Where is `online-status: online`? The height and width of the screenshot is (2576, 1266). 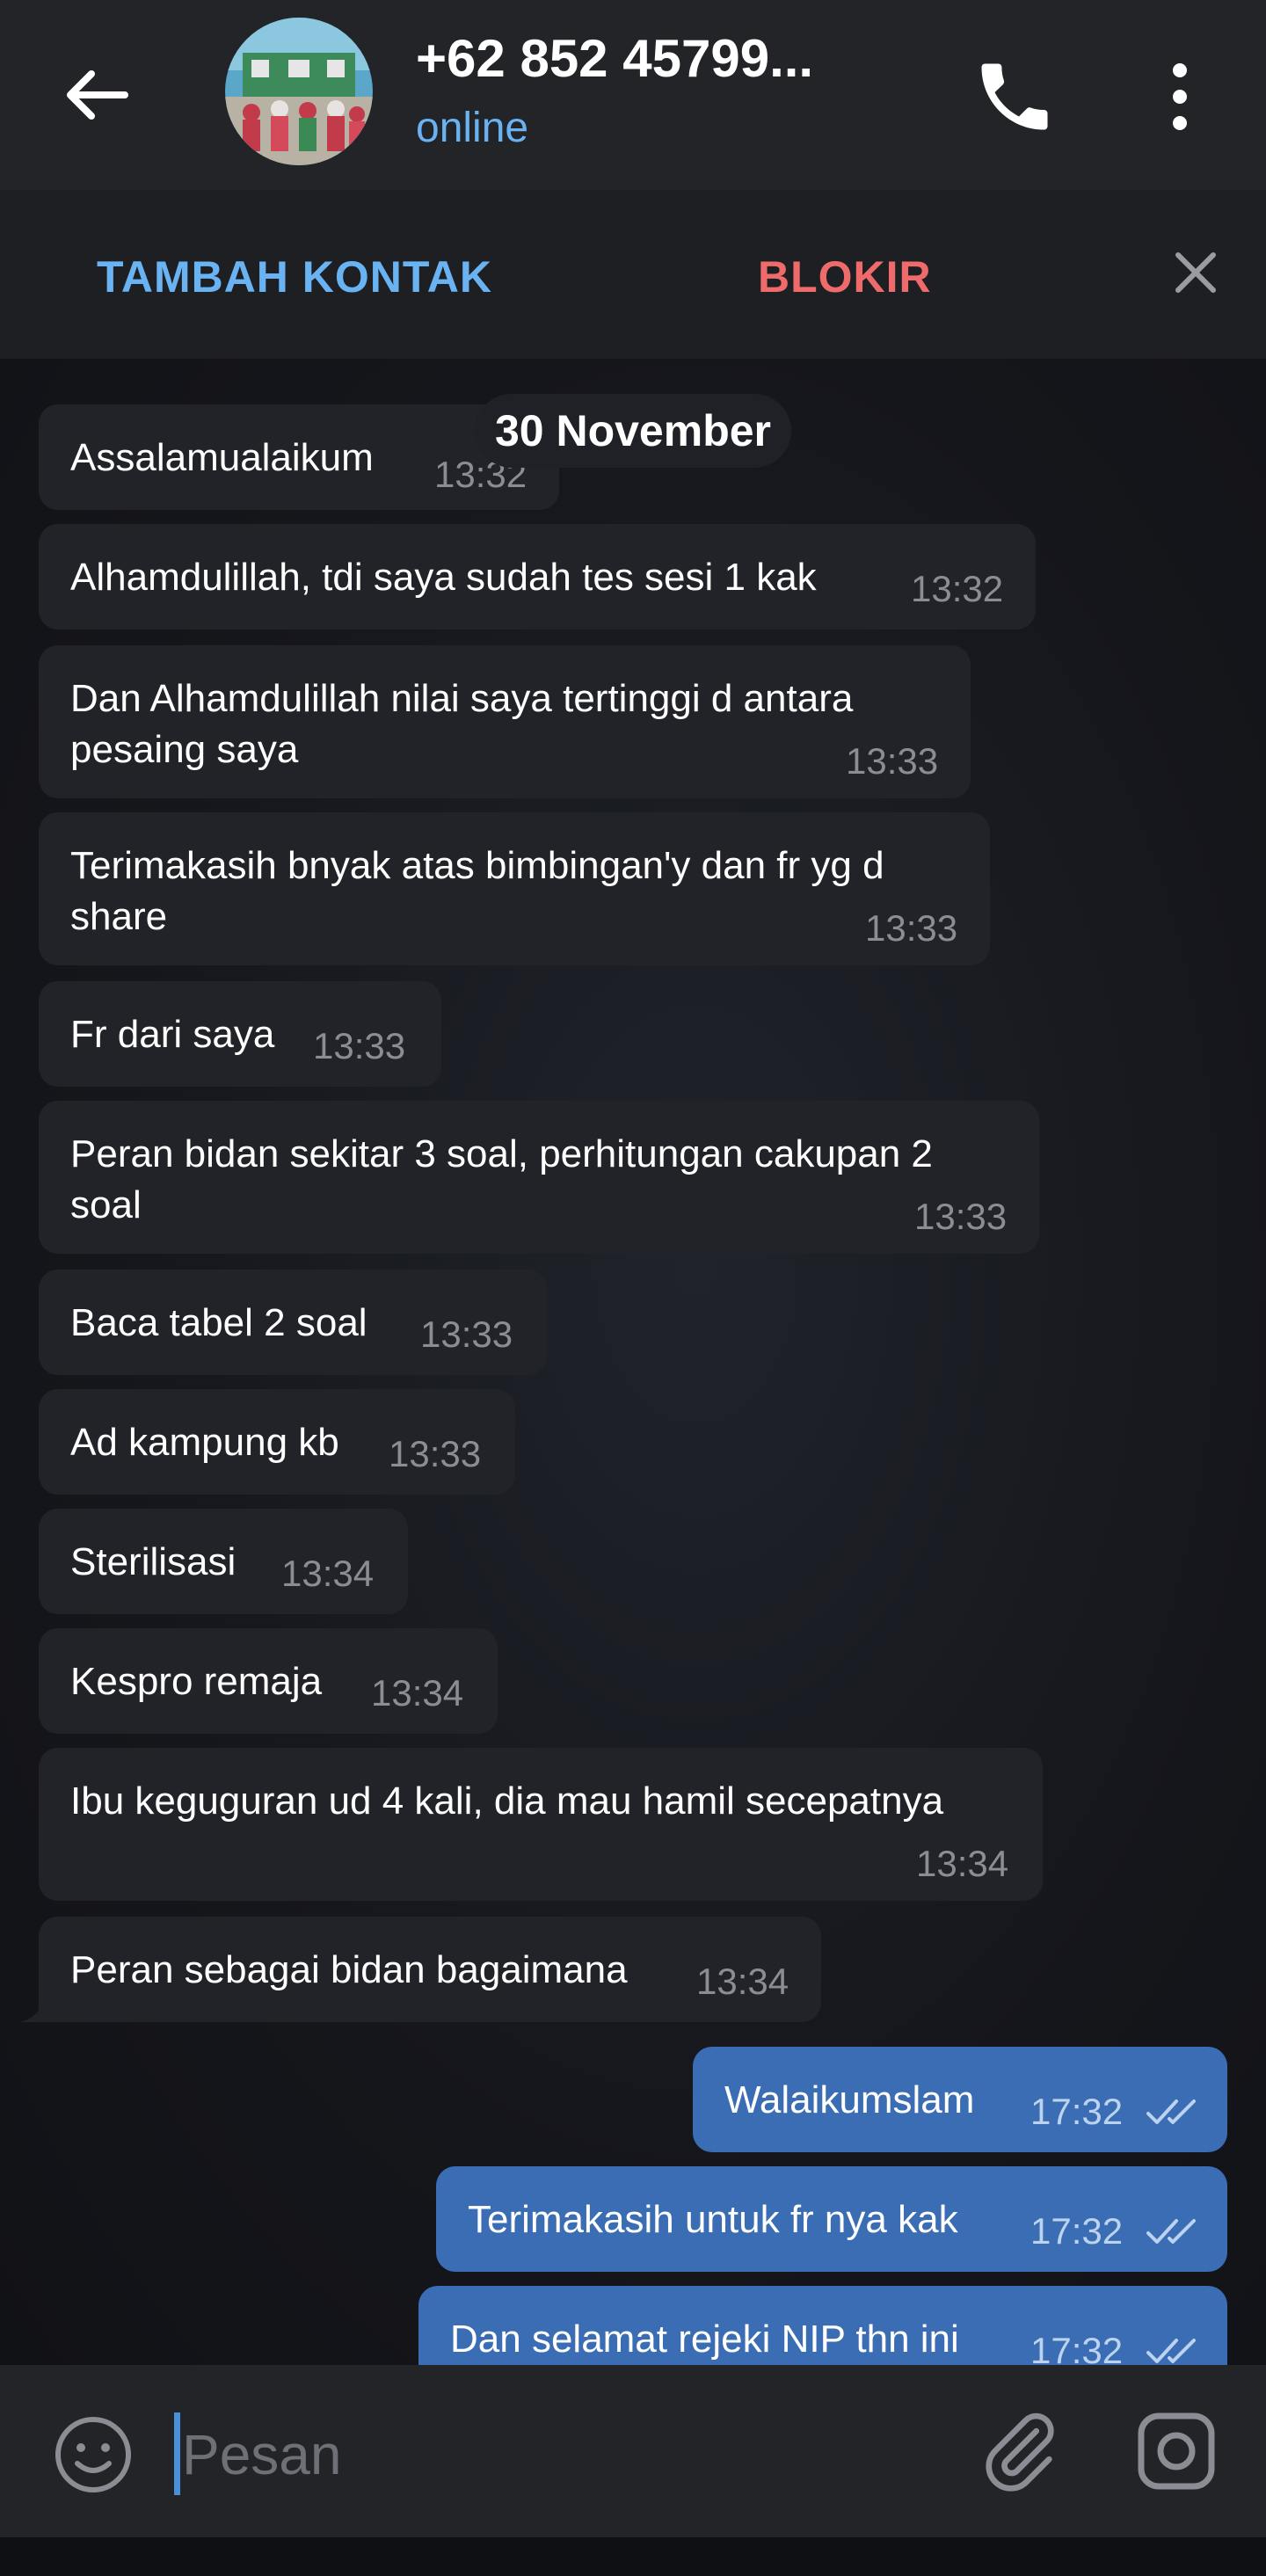 online-status: online is located at coordinates (472, 128).